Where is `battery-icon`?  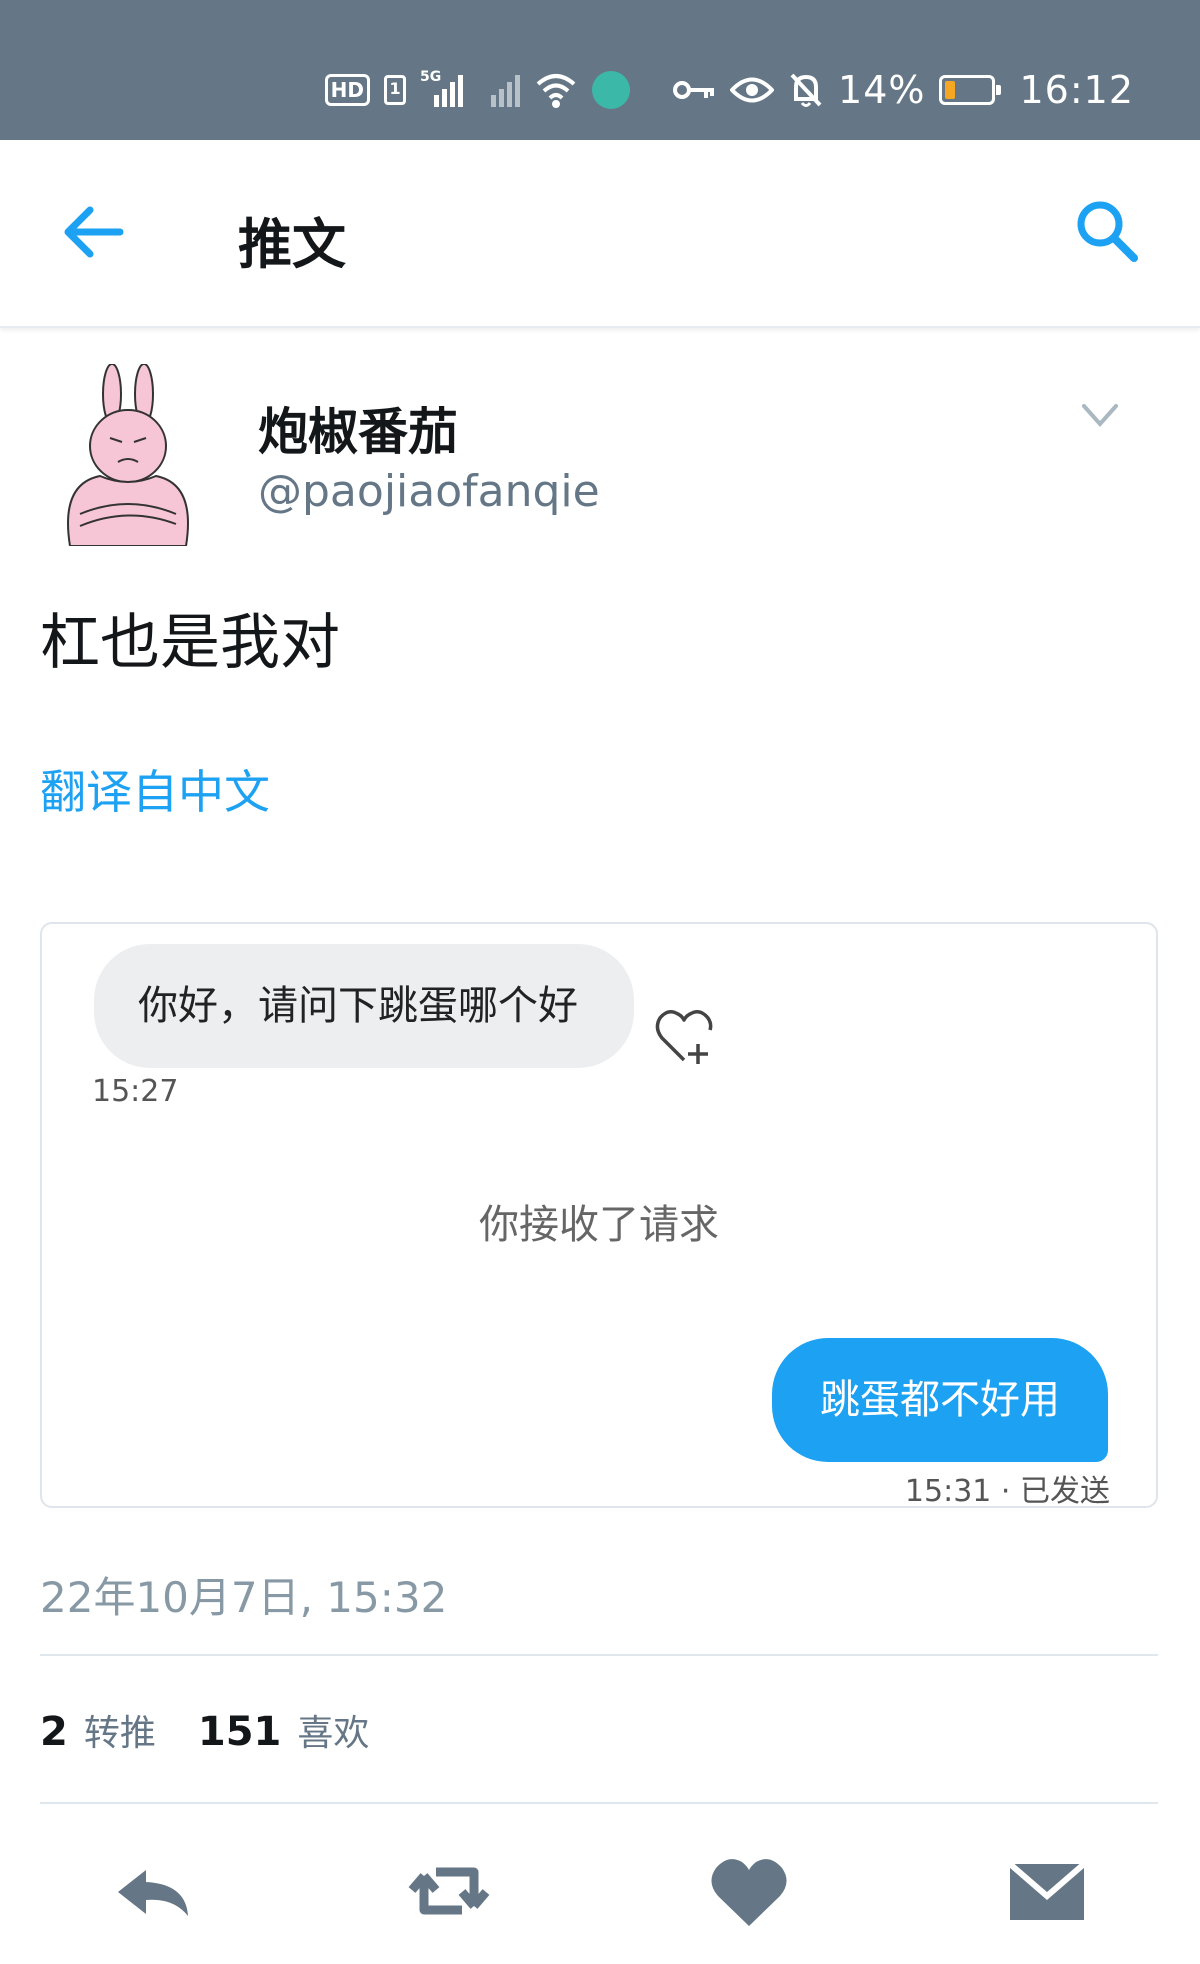
battery-icon is located at coordinates (970, 90).